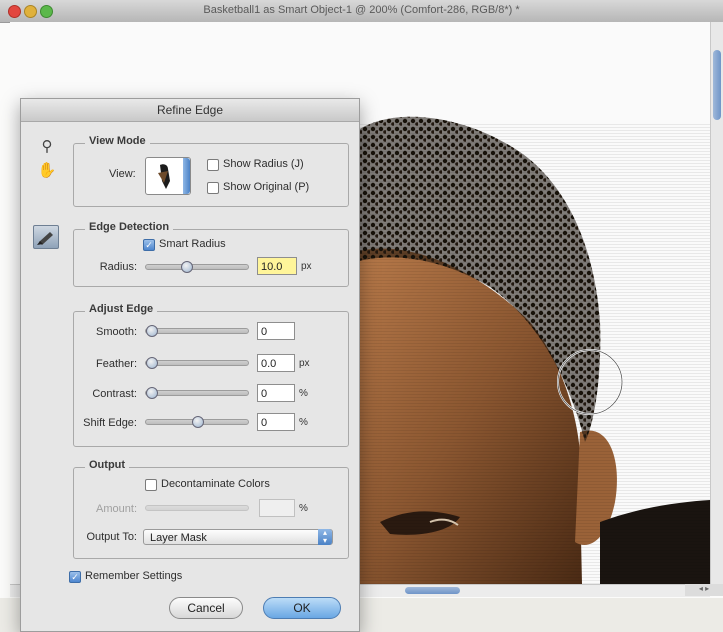 The image size is (723, 632). What do you see at coordinates (116, 364) in the screenshot?
I see `feather-label: Feather:` at bounding box center [116, 364].